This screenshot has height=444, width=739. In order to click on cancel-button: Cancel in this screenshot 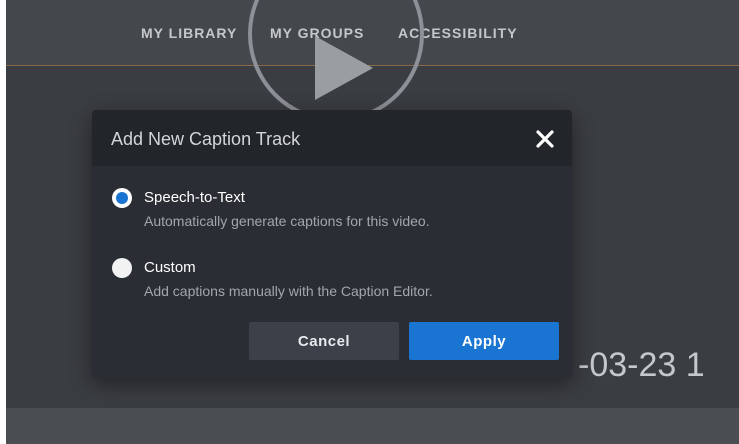, I will do `click(324, 341)`.